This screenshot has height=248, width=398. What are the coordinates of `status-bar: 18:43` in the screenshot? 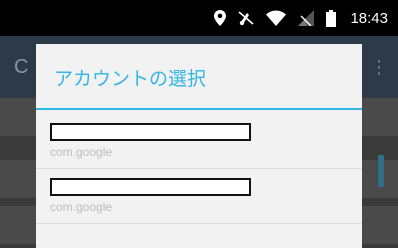 It's located at (199, 18).